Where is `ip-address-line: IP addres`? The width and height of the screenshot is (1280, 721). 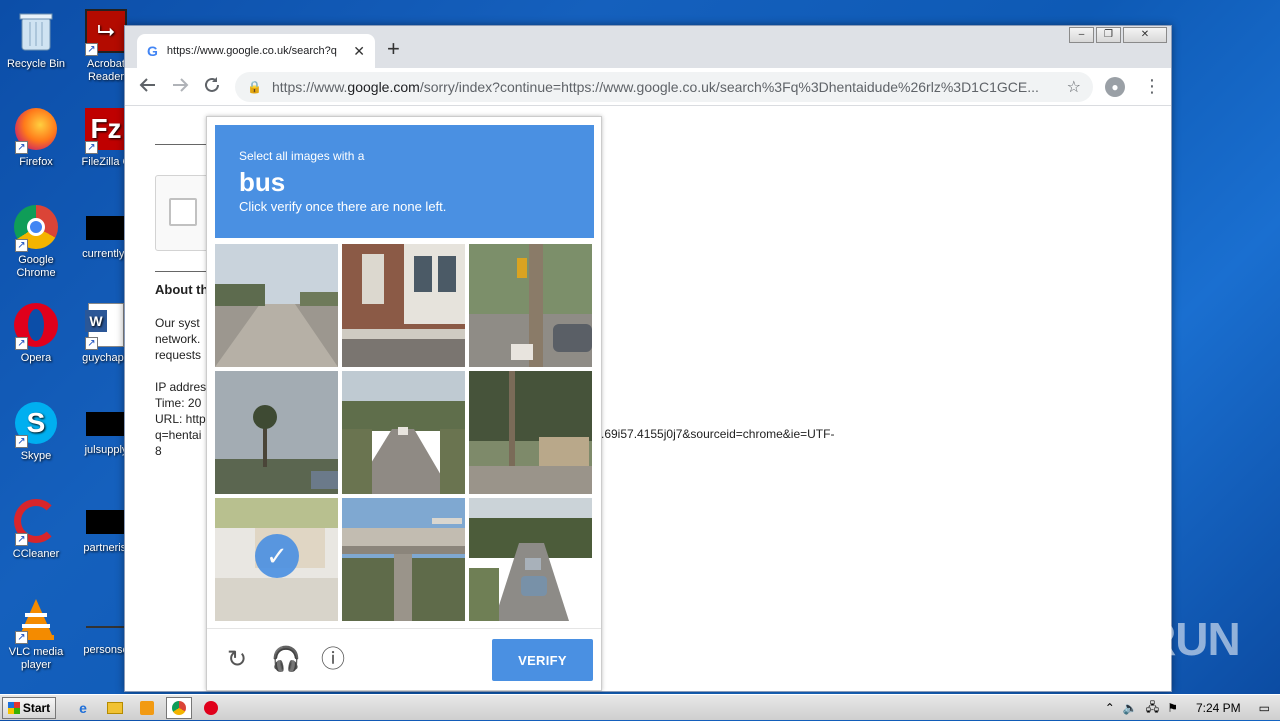
ip-address-line: IP addres is located at coordinates (181, 387).